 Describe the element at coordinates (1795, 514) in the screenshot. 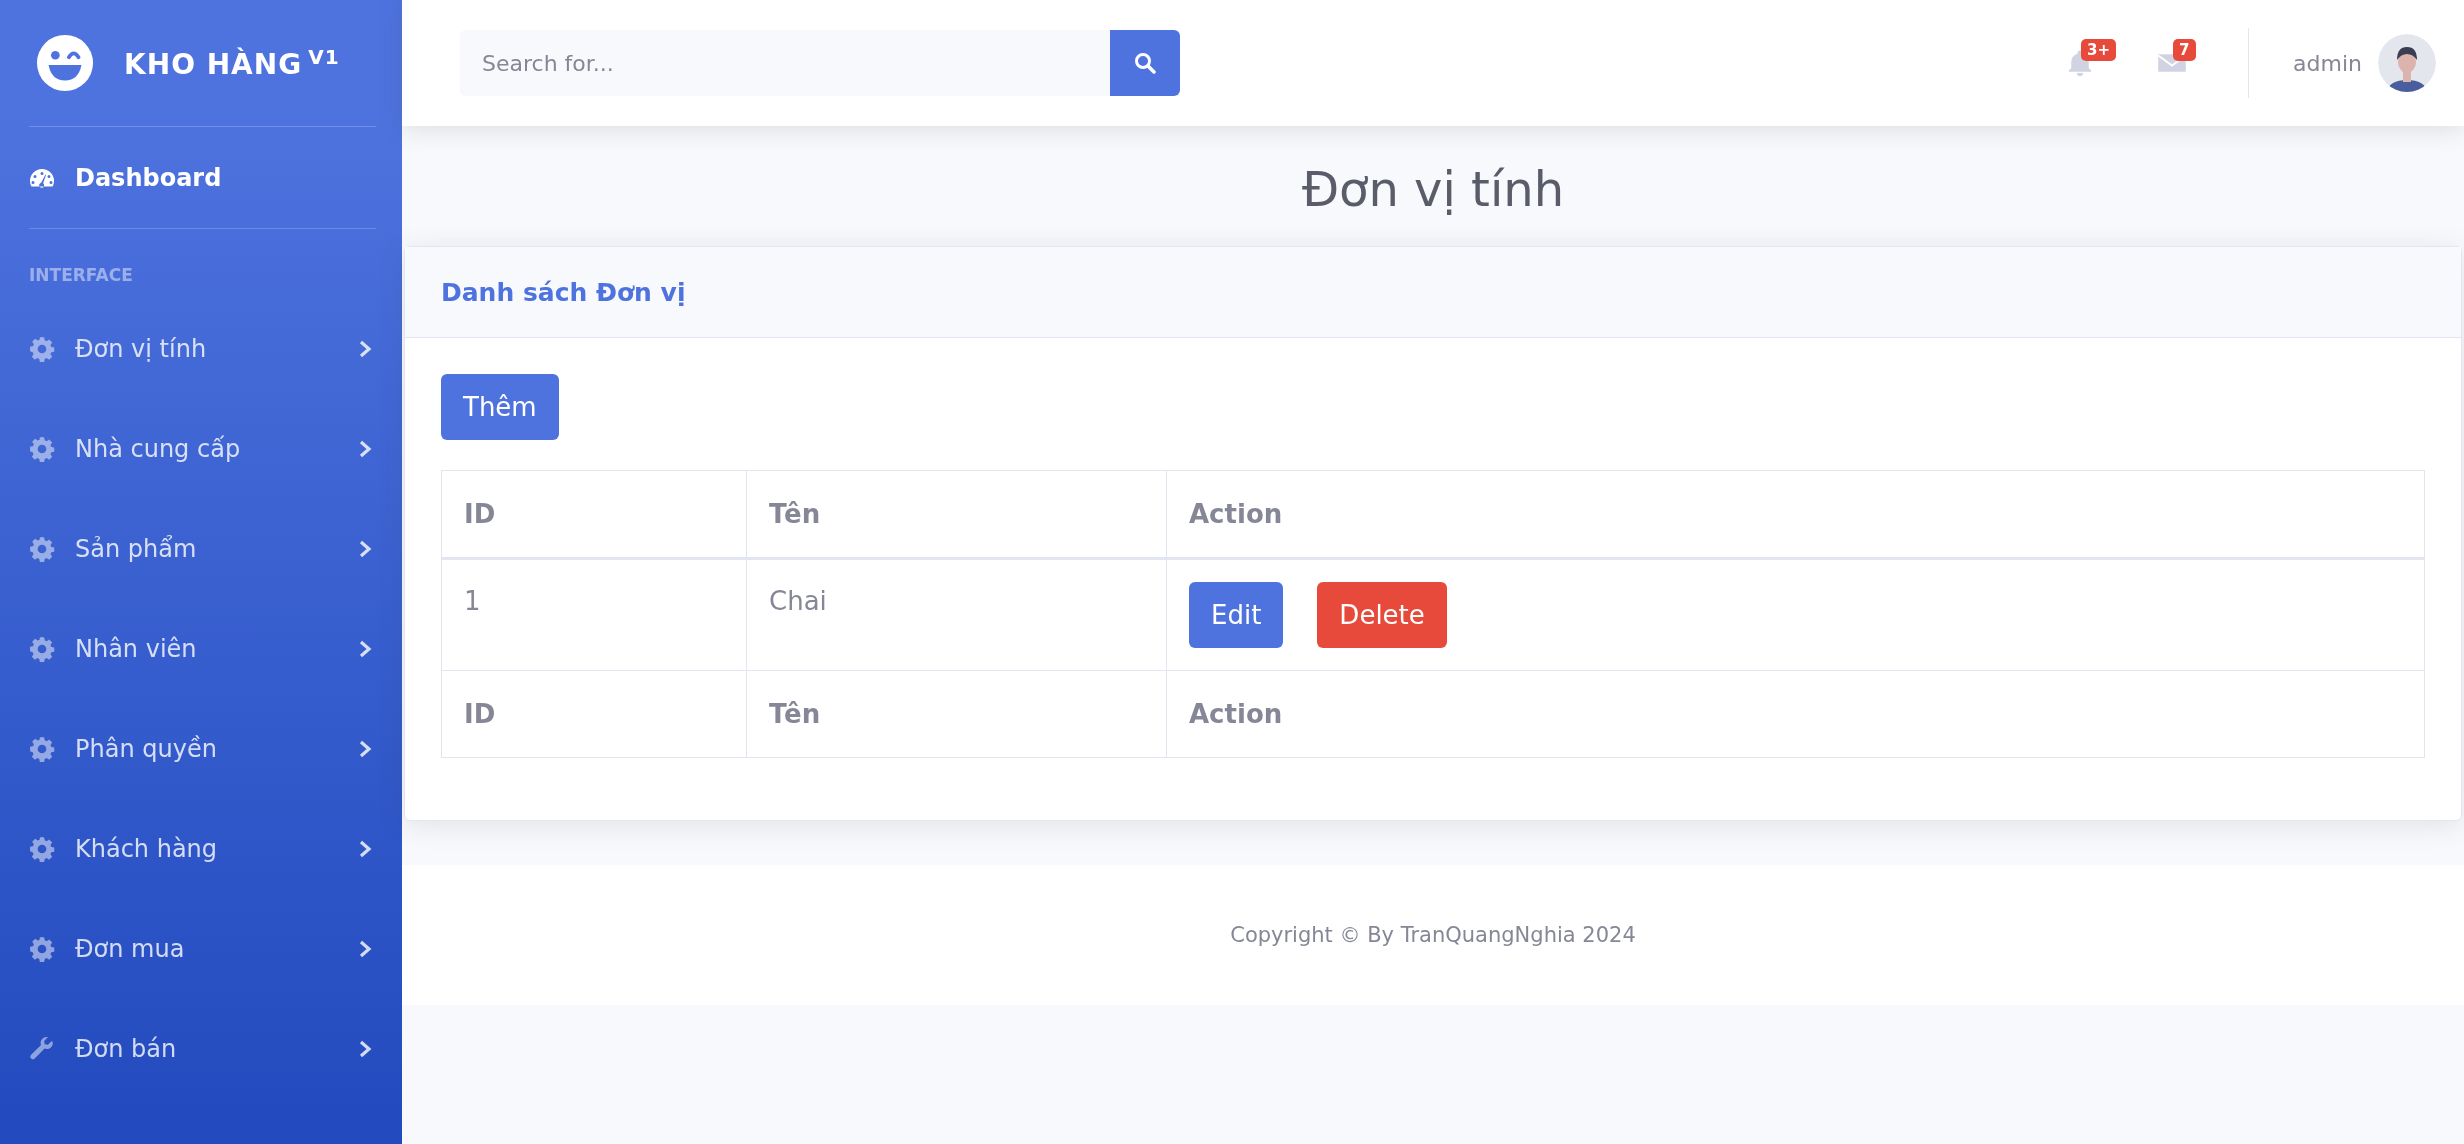

I see `column-header: Action` at that location.